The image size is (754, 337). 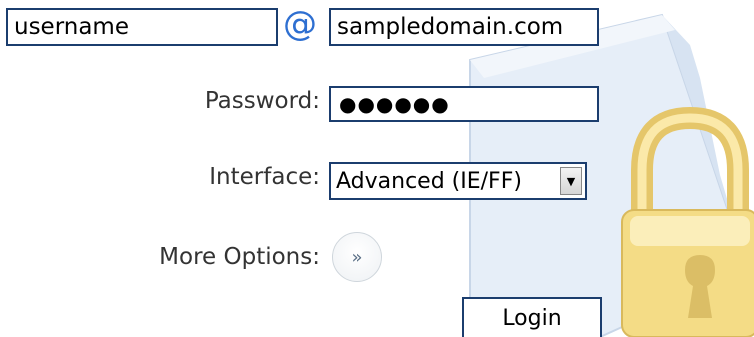 I want to click on interface-select: Advanced (IE/FF) ▼, so click(x=458, y=181).